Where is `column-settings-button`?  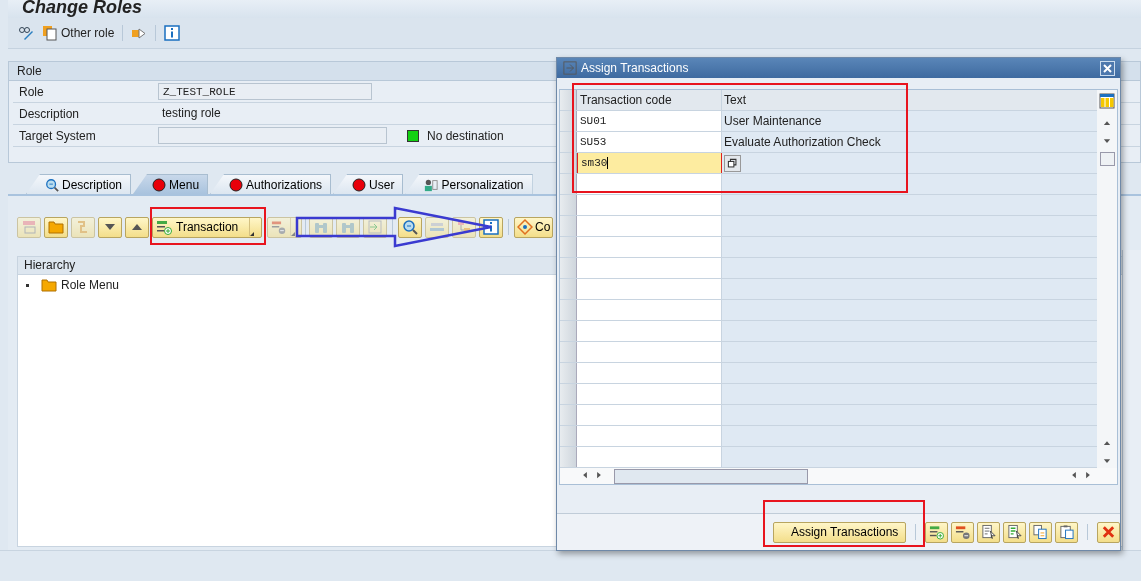 column-settings-button is located at coordinates (1107, 102).